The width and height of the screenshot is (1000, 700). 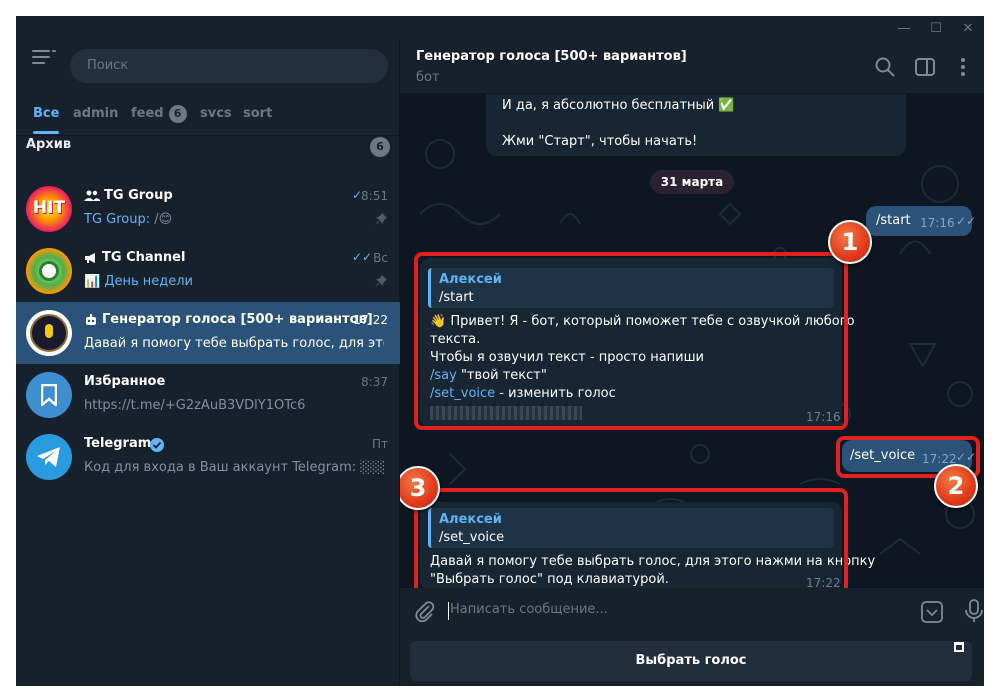 I want to click on message-text: /start, so click(x=893, y=220).